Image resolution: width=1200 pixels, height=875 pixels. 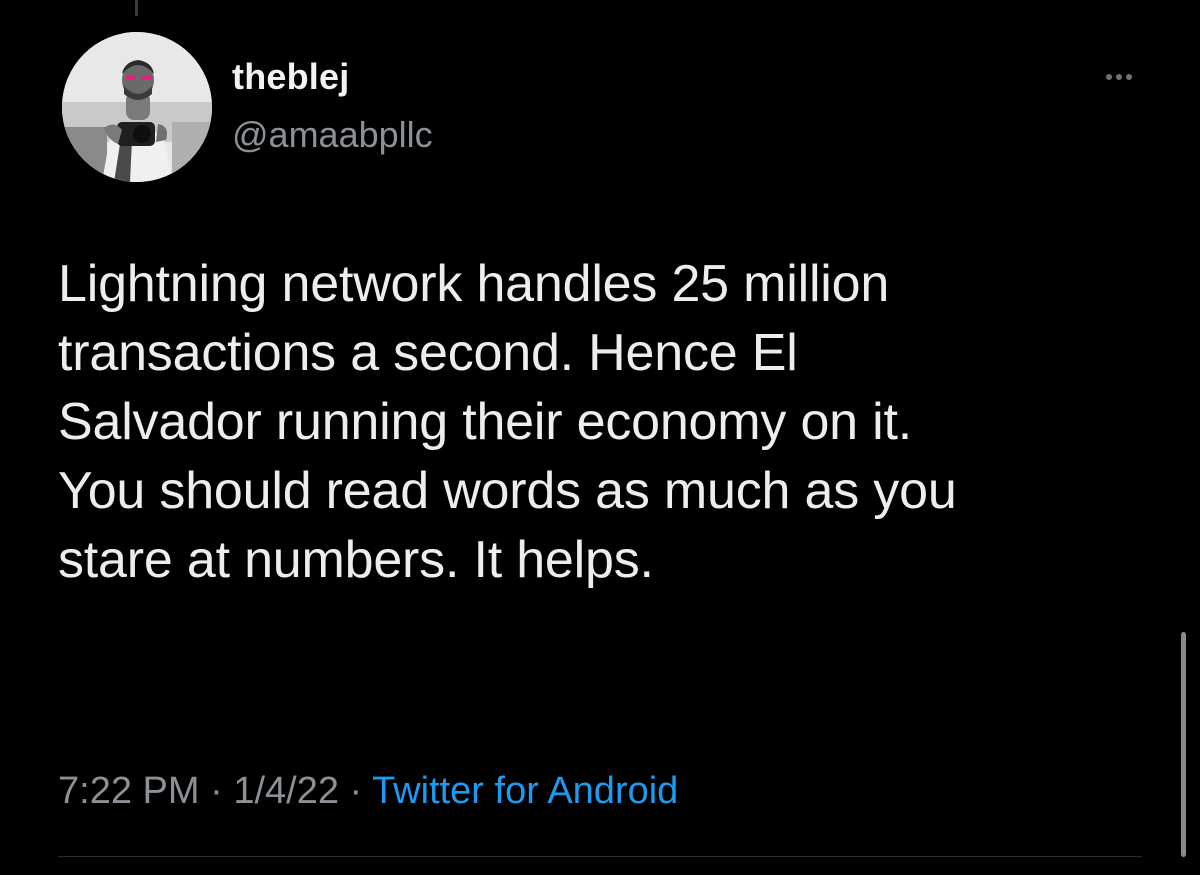 What do you see at coordinates (356, 560) in the screenshot?
I see `tweet-text-line: stare at numbers. It helps.` at bounding box center [356, 560].